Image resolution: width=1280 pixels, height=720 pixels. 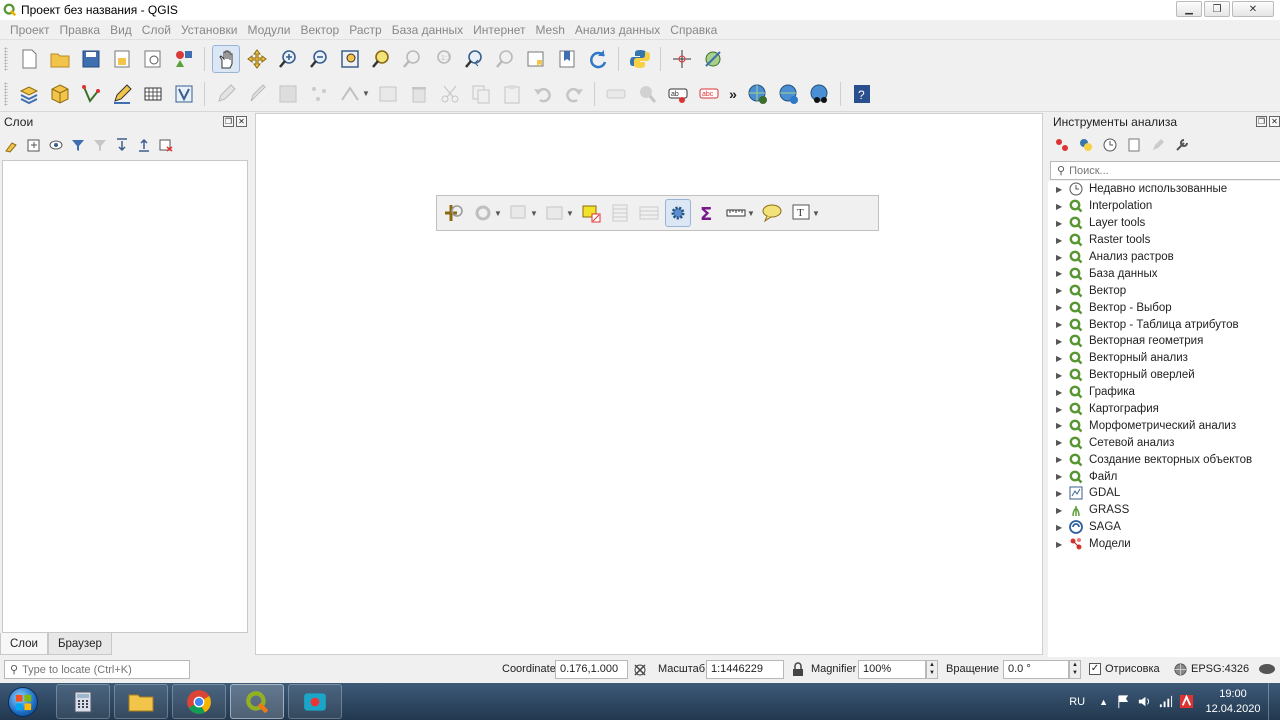 What do you see at coordinates (1164, 392) in the screenshot?
I see `processing-group-item: ▶ Графика` at bounding box center [1164, 392].